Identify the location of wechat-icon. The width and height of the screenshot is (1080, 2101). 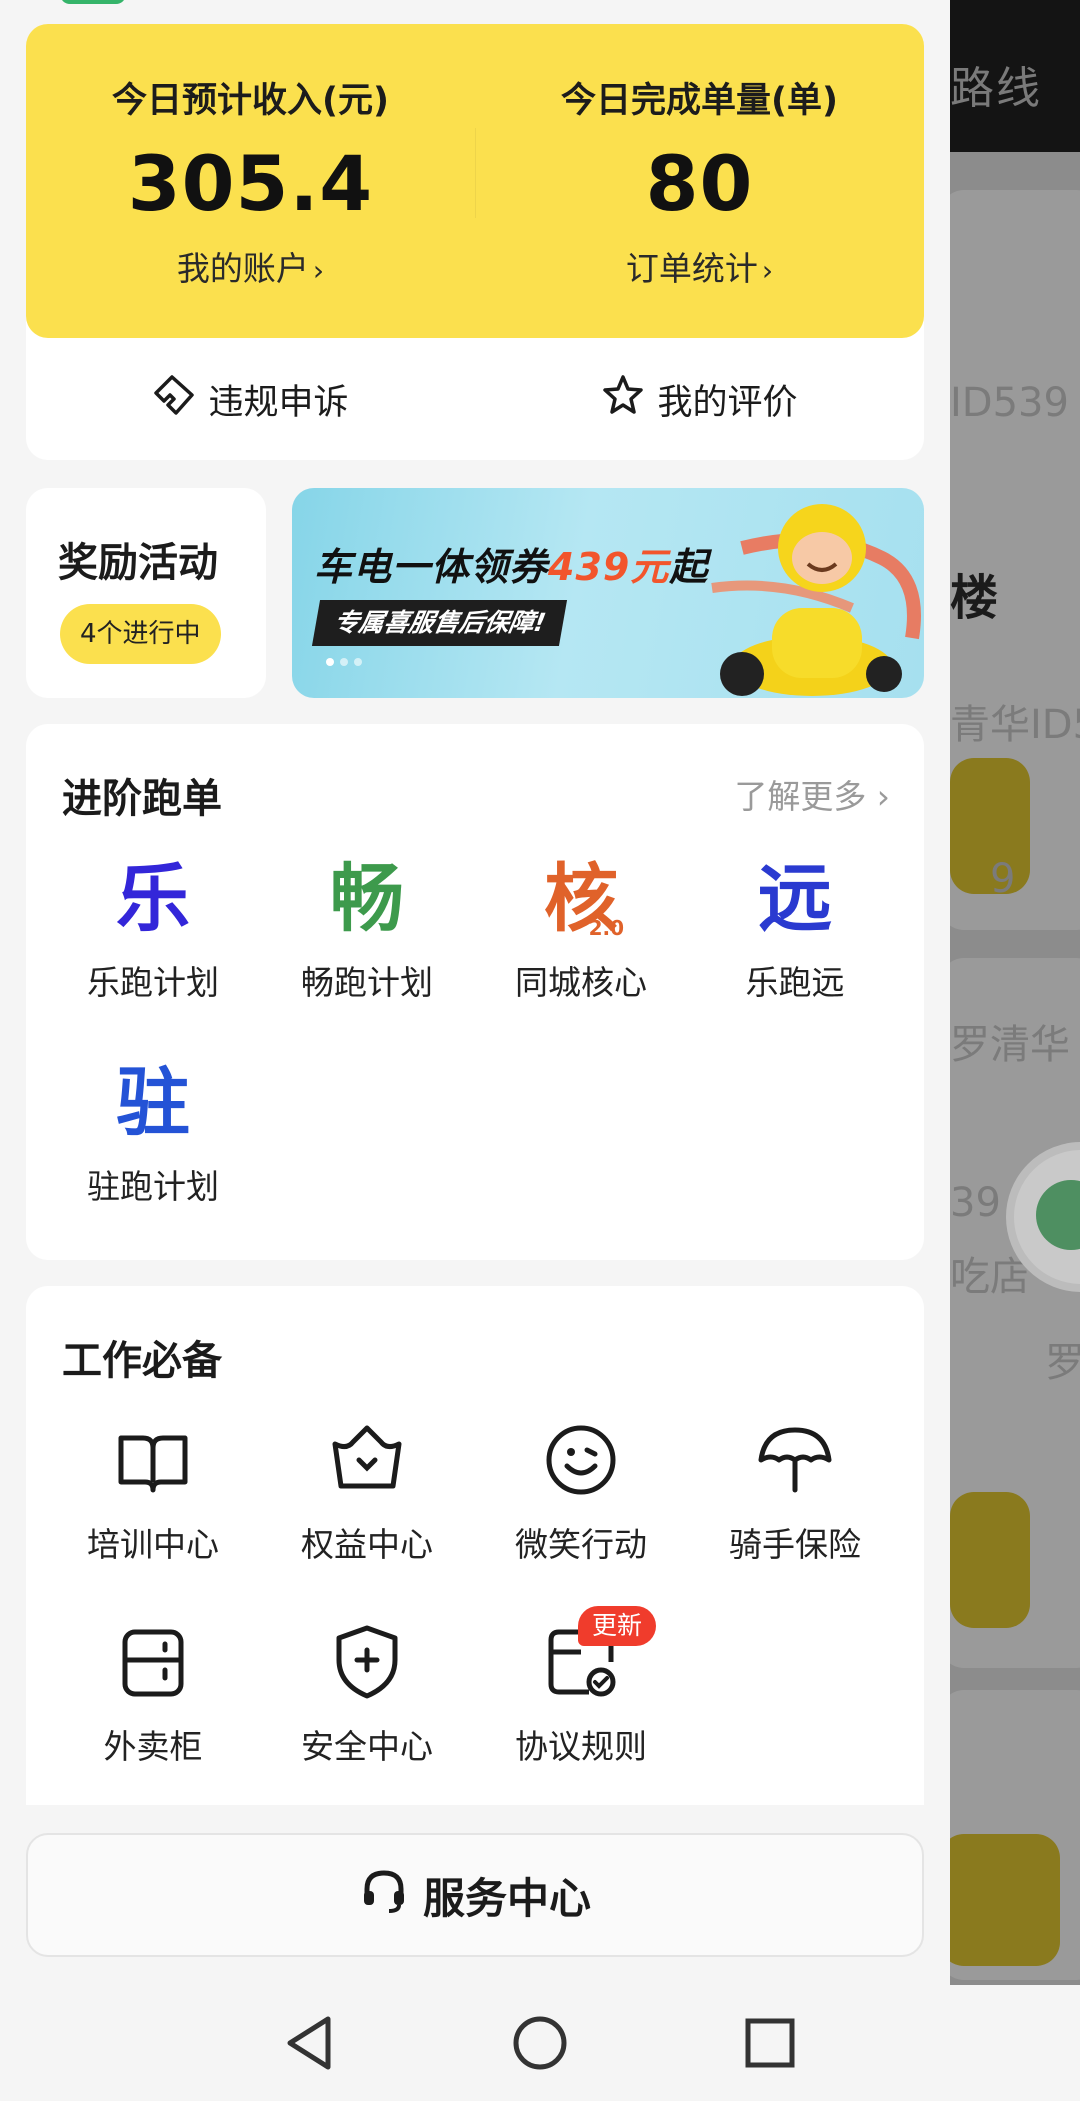
(1058, 1215).